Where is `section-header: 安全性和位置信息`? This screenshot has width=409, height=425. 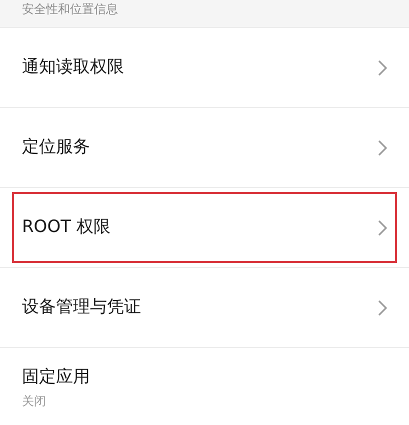 section-header: 安全性和位置信息 is located at coordinates (70, 9).